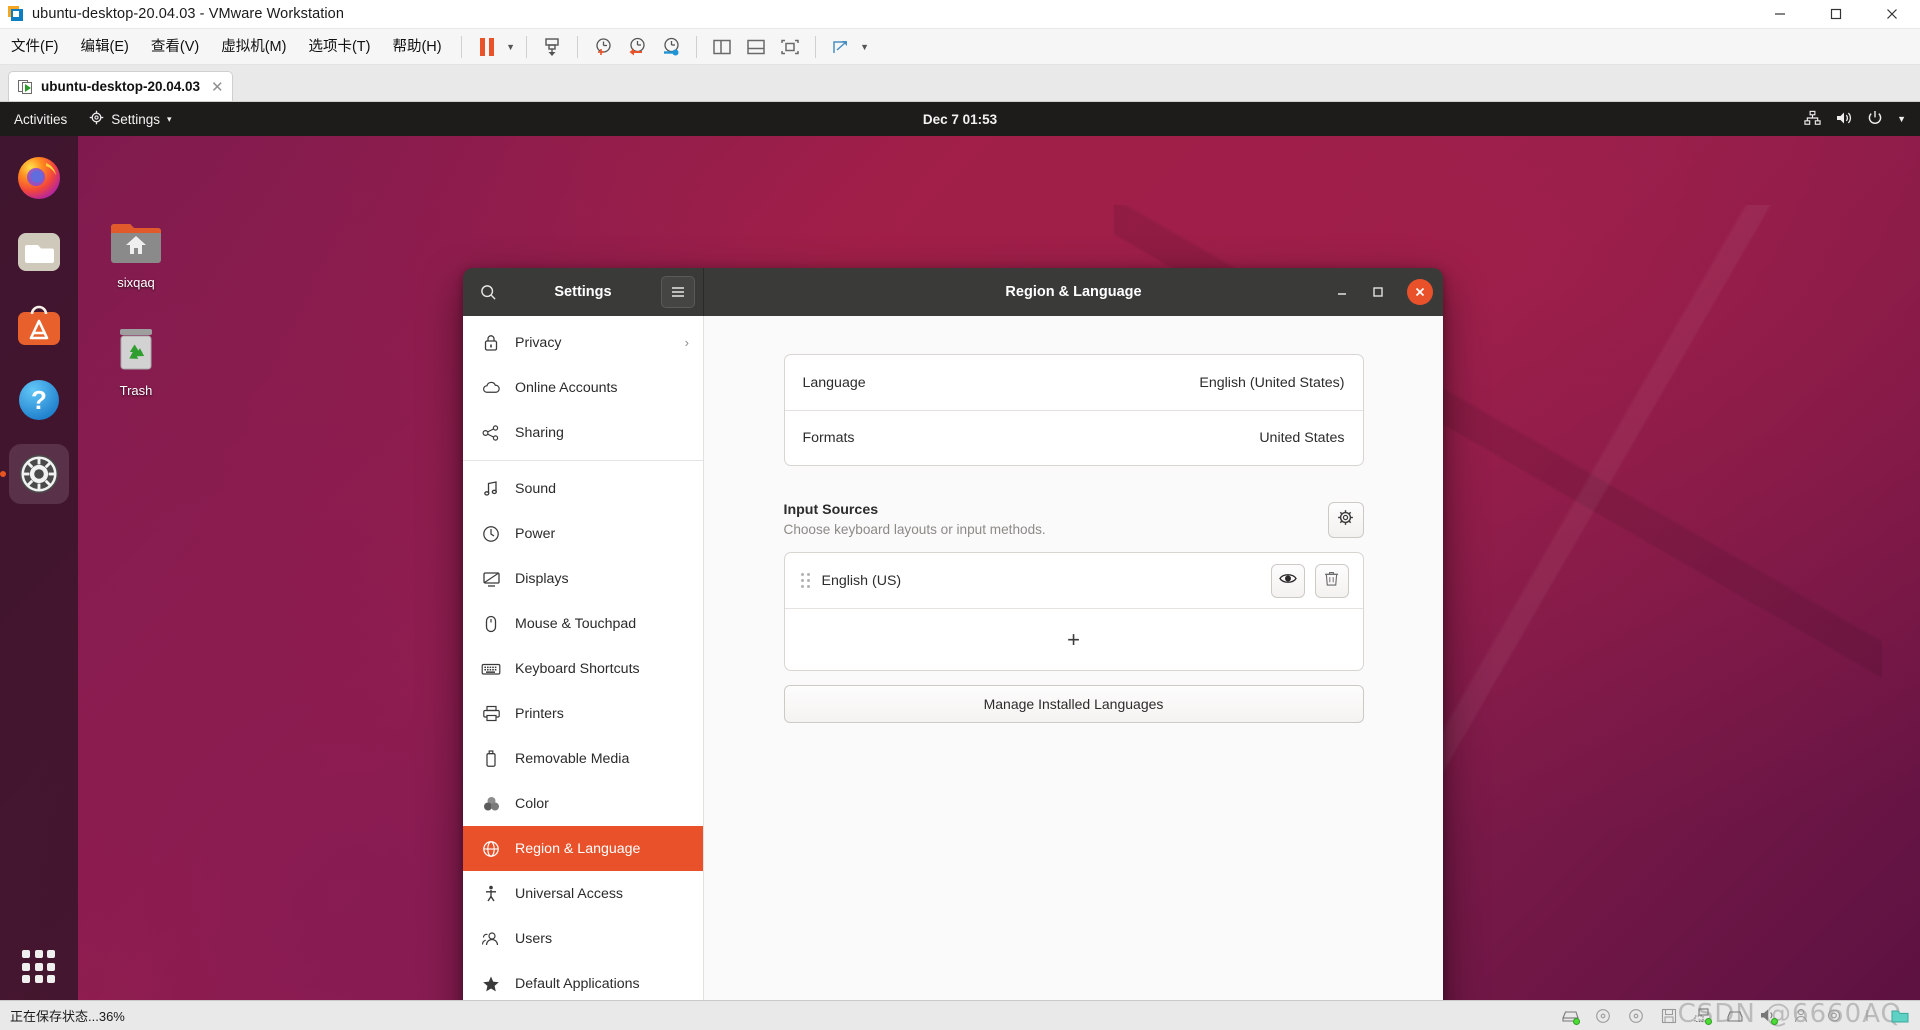 This screenshot has width=1920, height=1030. Describe the element at coordinates (583, 848) in the screenshot. I see `sidebar-item-region-language: Region & Language` at that location.